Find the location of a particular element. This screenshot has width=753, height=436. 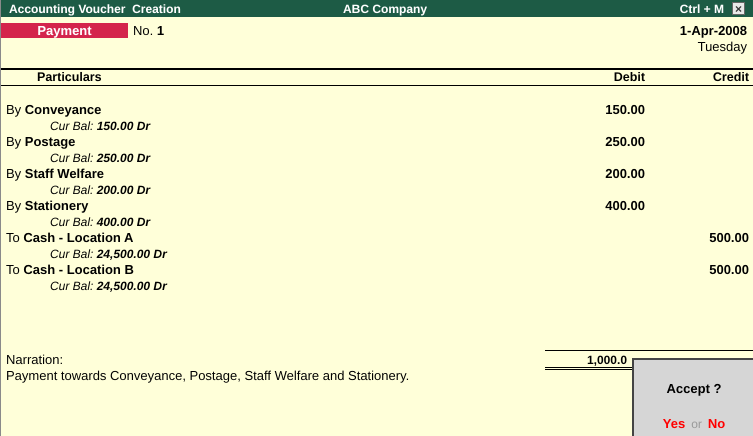

ledger-entry: To Cash - Location B is located at coordinates (70, 270).